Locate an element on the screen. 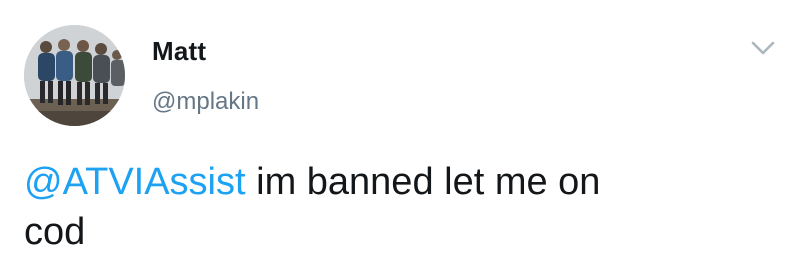 Image resolution: width=796 pixels, height=265 pixels. tweet-body-line2: cod is located at coordinates (55, 232).